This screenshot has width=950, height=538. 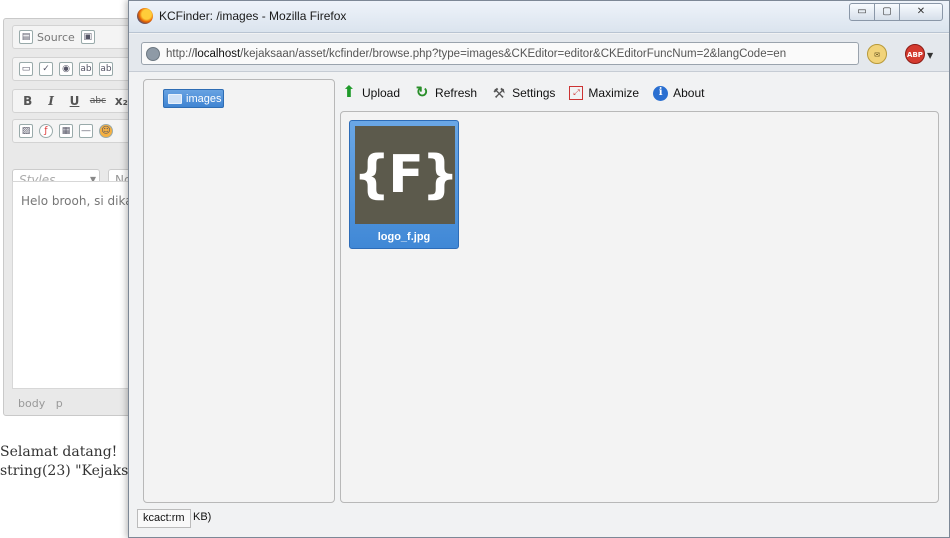 I want to click on italic-button: I, so click(x=50, y=101).